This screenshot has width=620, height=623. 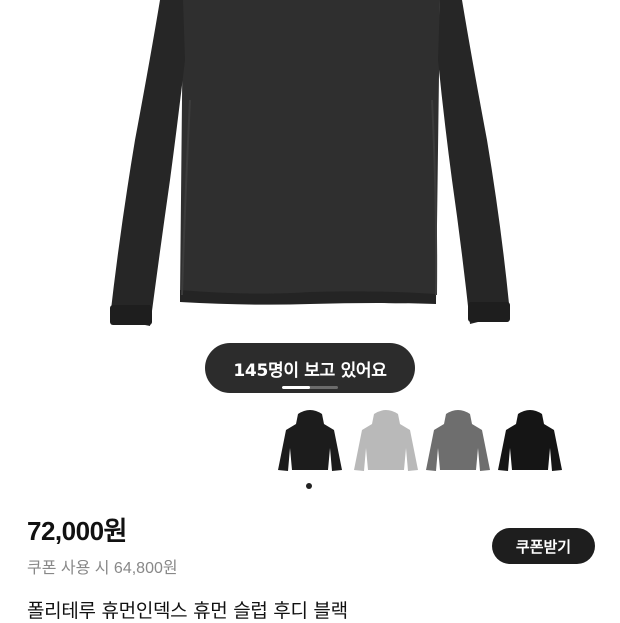 What do you see at coordinates (543, 546) in the screenshot?
I see `get-coupon-button: 쿠폰받기` at bounding box center [543, 546].